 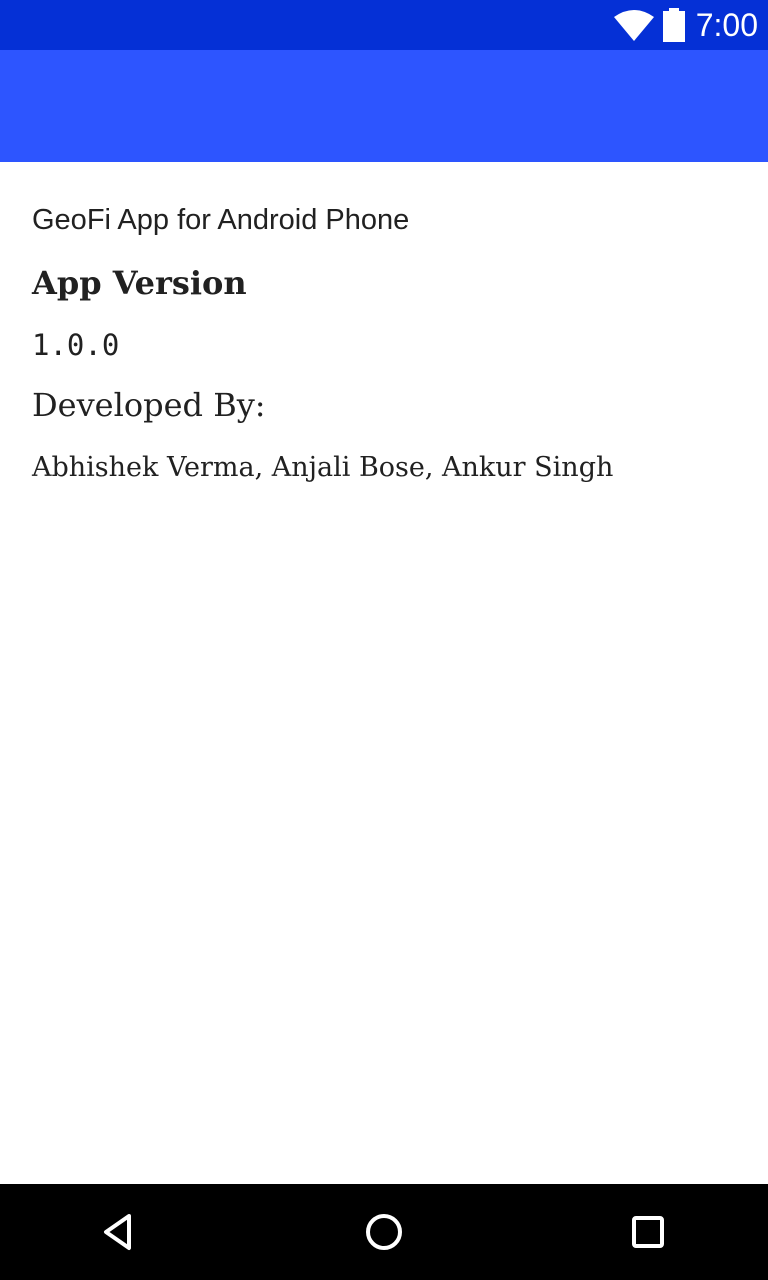 I want to click on recents-button, so click(x=648, y=1232).